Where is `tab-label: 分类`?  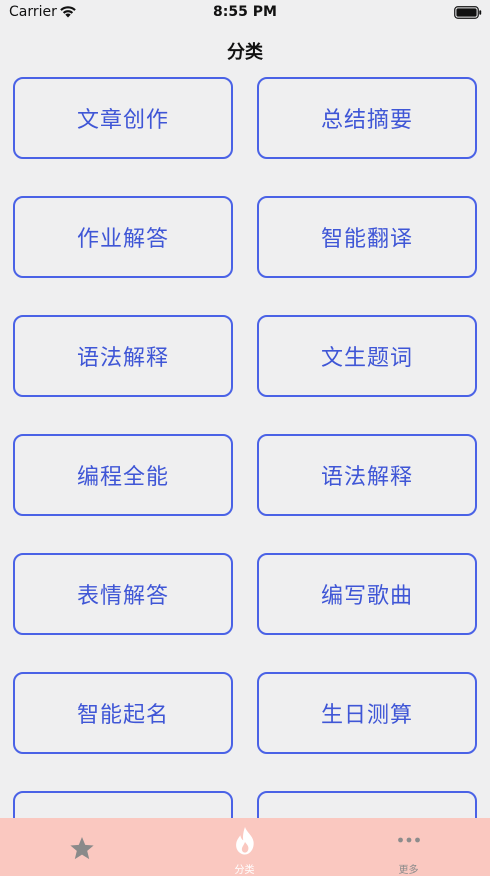
tab-label: 分类 is located at coordinates (244, 870).